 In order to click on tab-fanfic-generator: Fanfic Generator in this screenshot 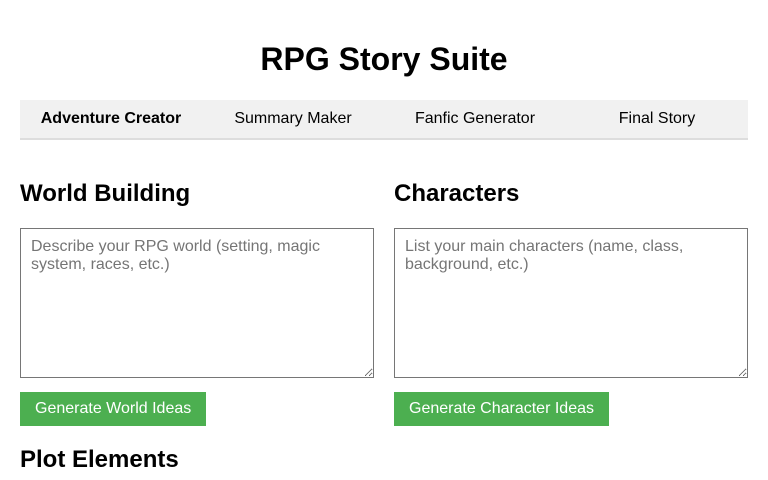, I will do `click(475, 119)`.